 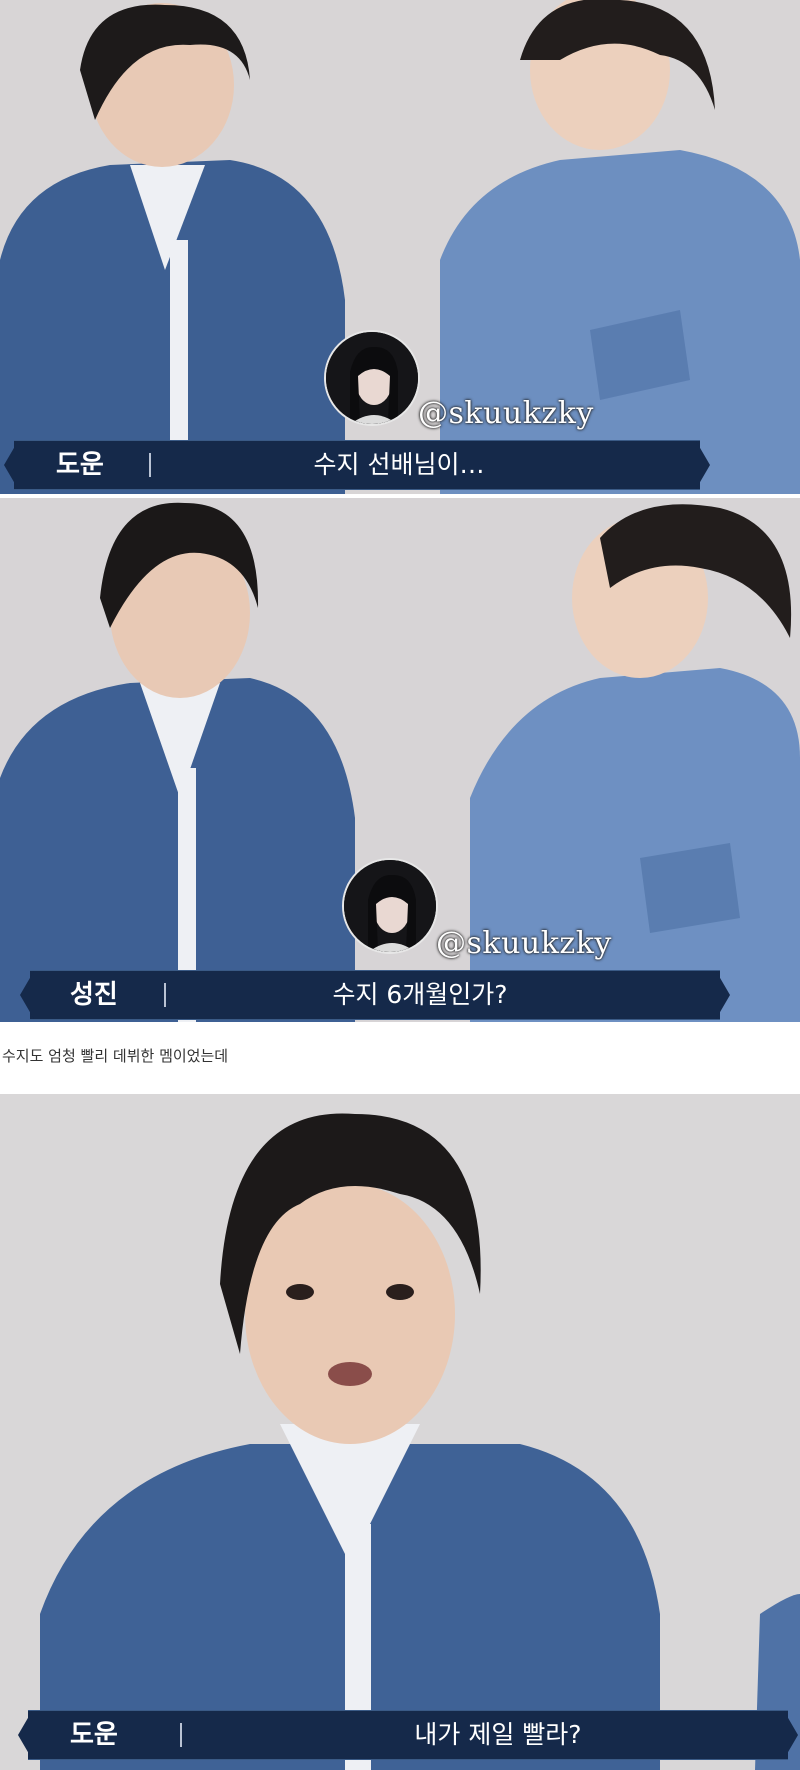 What do you see at coordinates (498, 1734) in the screenshot?
I see `subtitle-text: 내가 제일 빨라?` at bounding box center [498, 1734].